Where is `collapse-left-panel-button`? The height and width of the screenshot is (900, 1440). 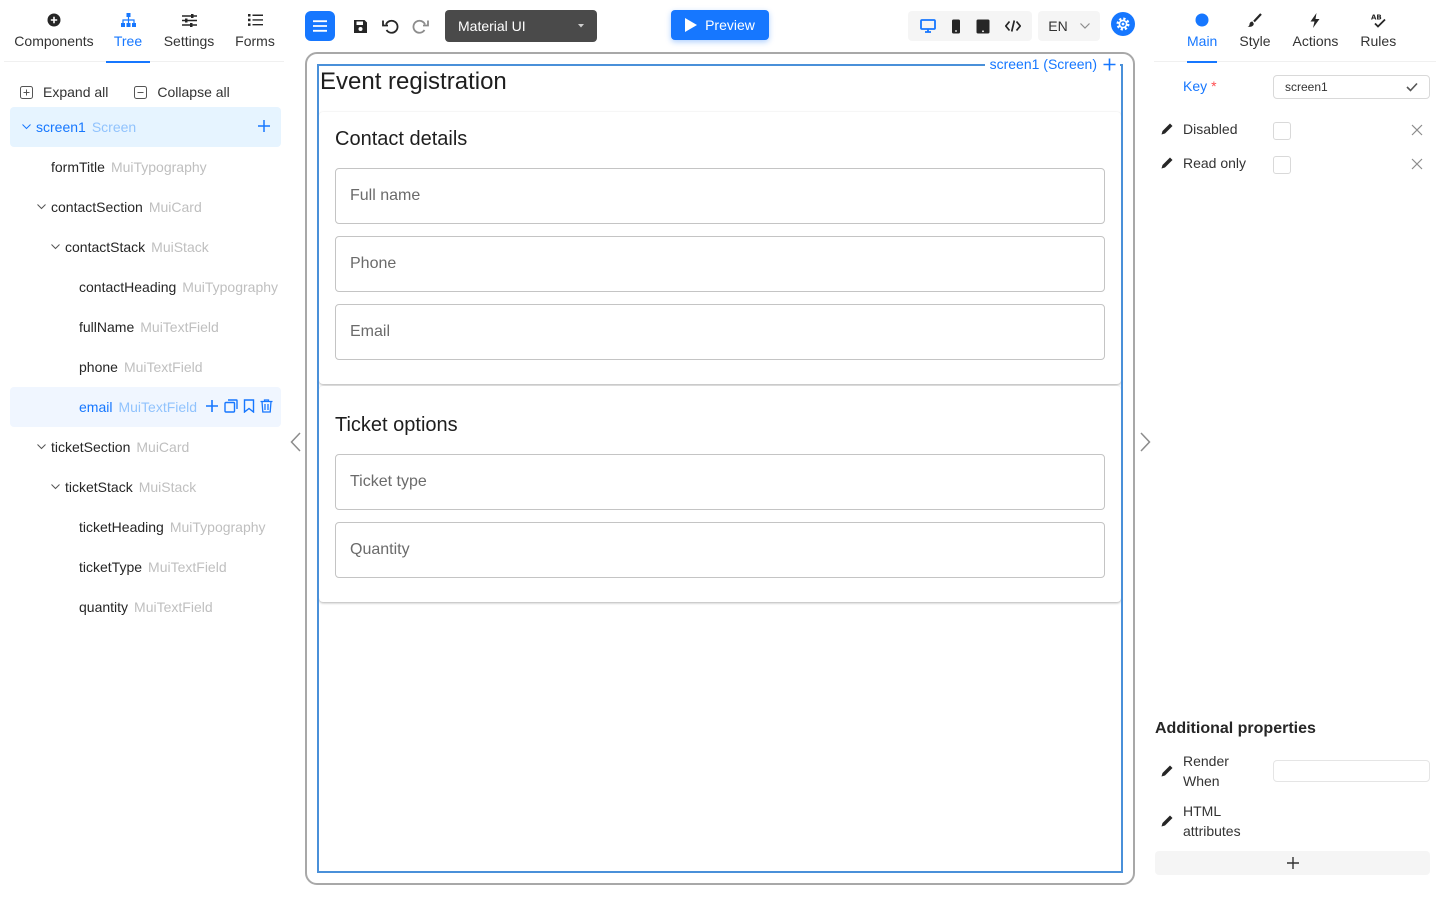
collapse-left-panel-button is located at coordinates (295, 442).